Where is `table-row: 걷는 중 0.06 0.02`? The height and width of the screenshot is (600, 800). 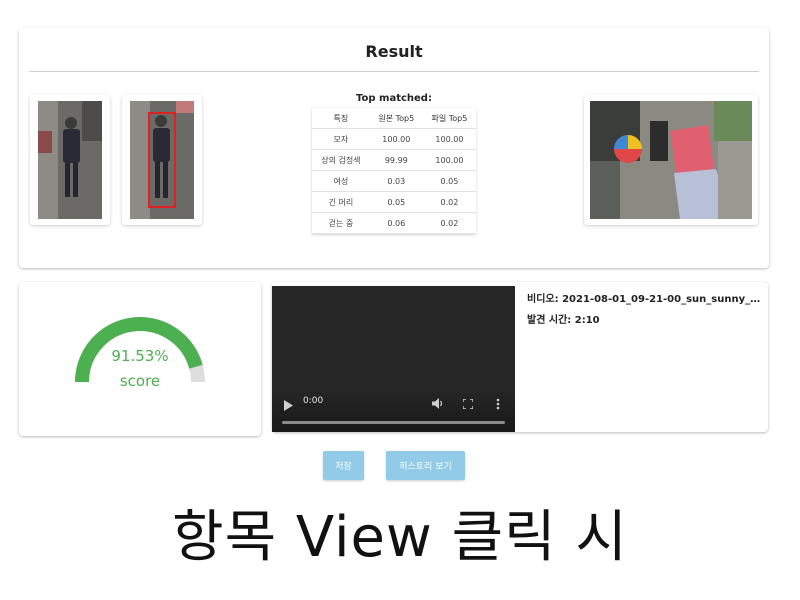 table-row: 걷는 중 0.06 0.02 is located at coordinates (394, 223).